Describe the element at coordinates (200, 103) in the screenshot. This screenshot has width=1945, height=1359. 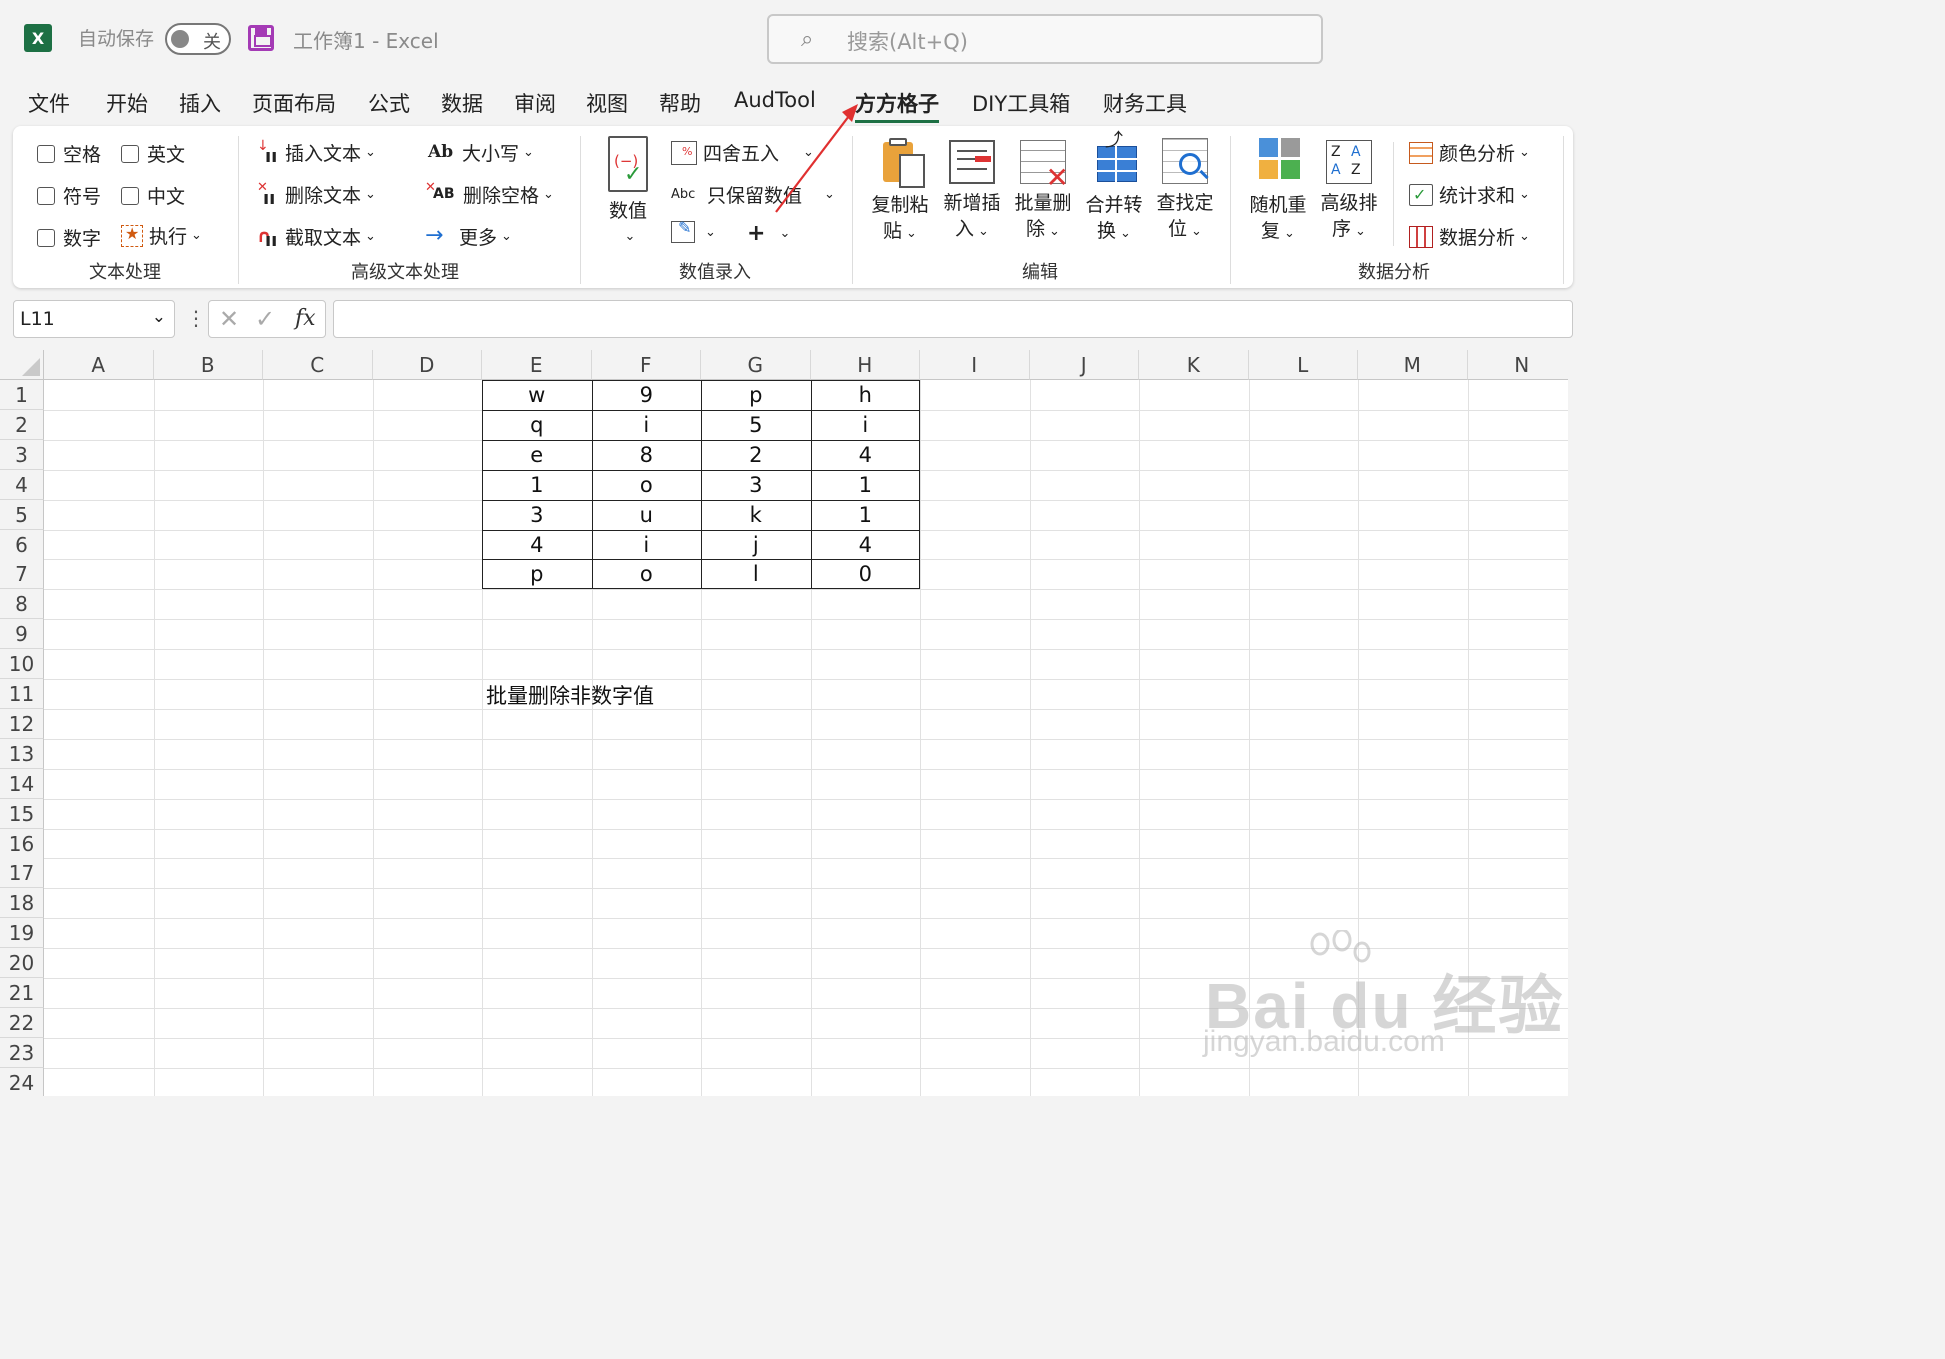
I see `tab-insert: 插入` at that location.